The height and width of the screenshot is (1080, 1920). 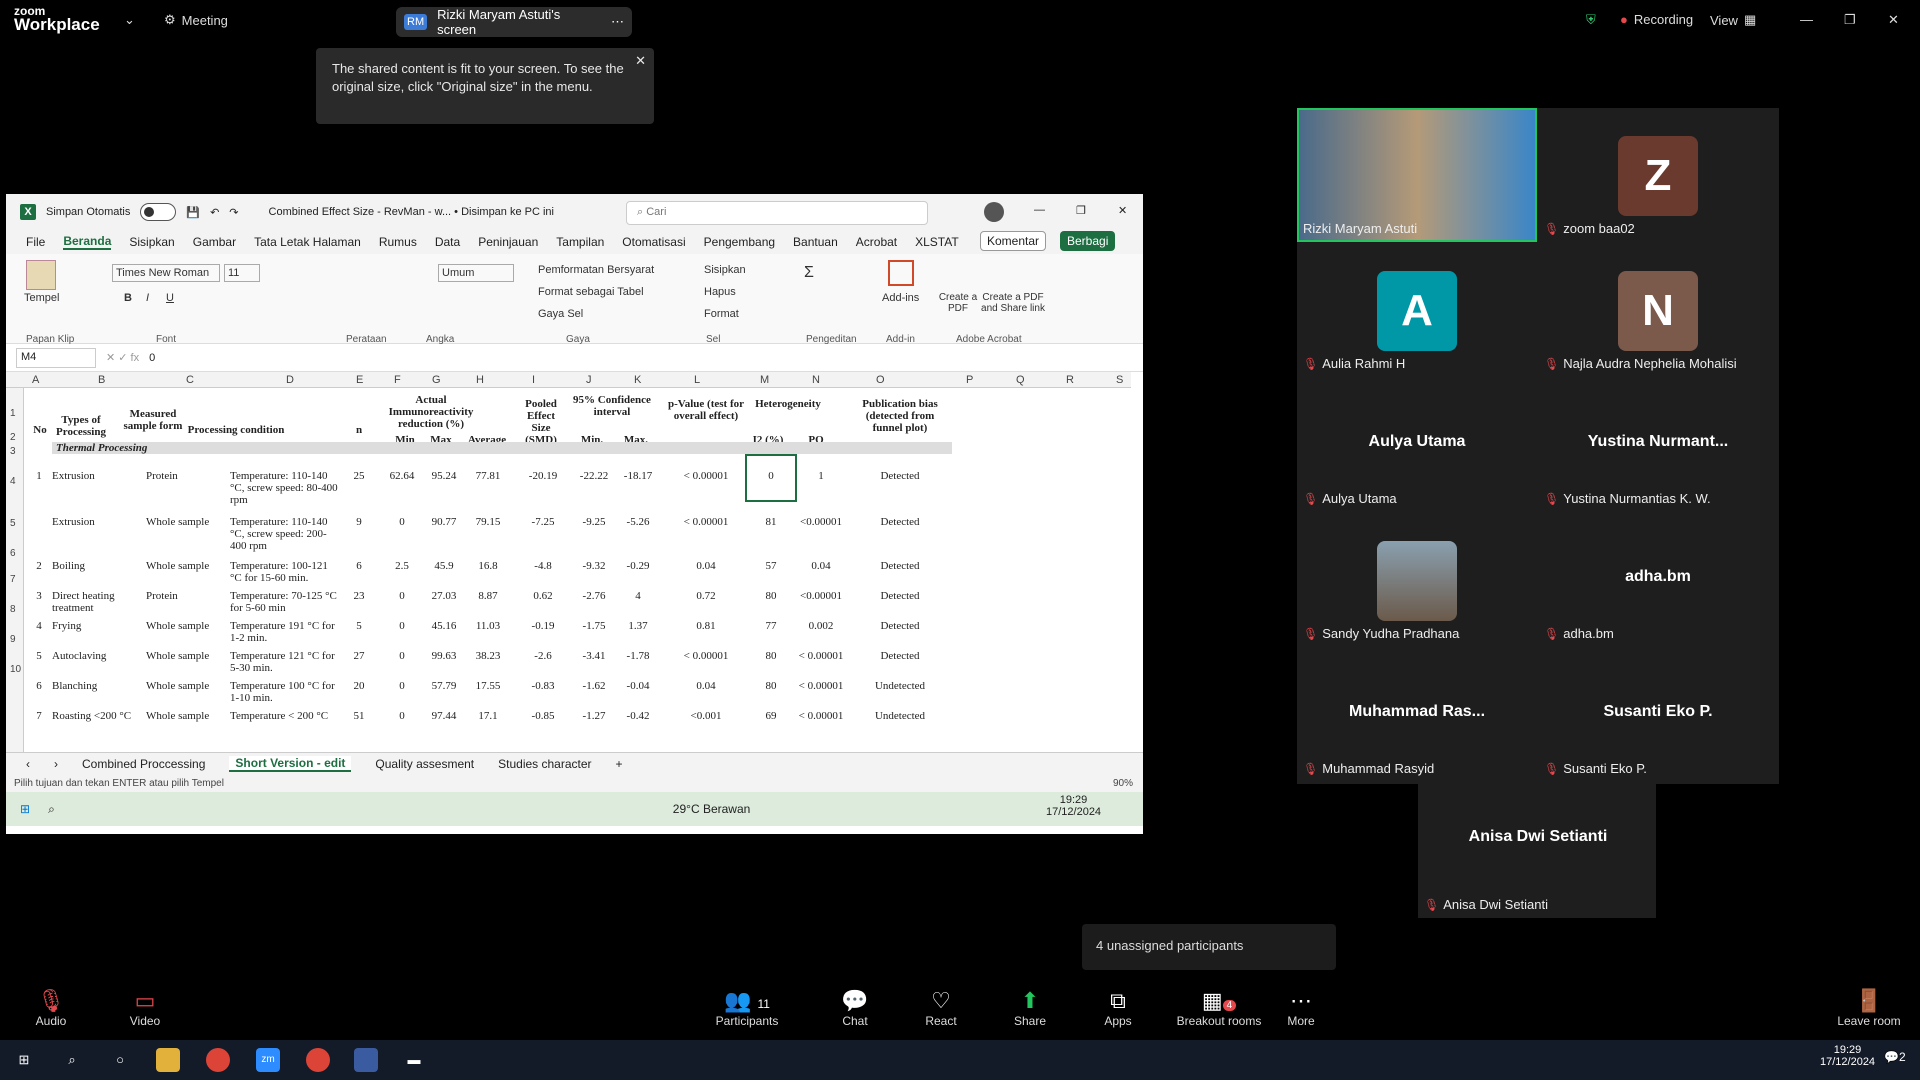 What do you see at coordinates (809, 273) in the screenshot?
I see `sum-icon: Σ` at bounding box center [809, 273].